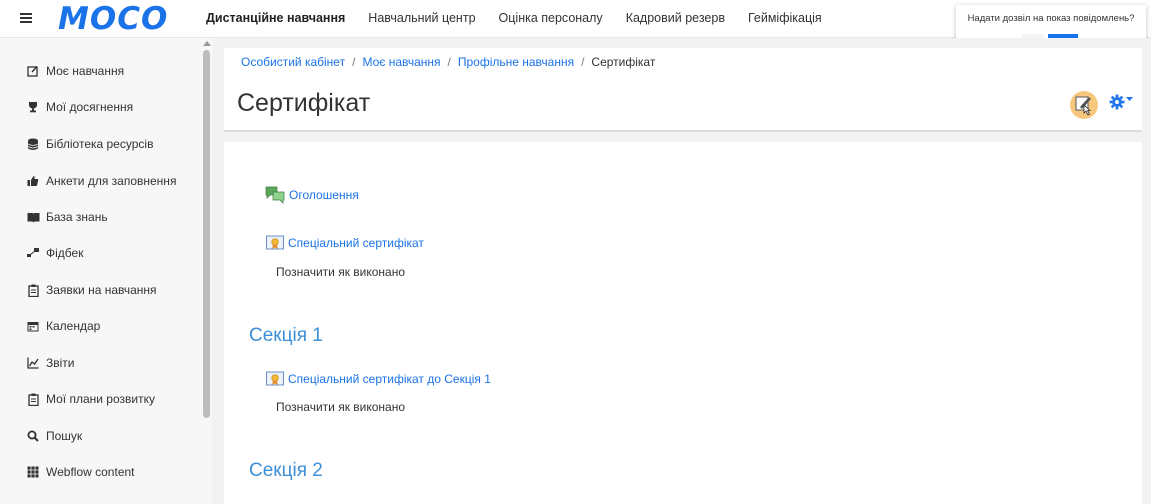  What do you see at coordinates (1051, 18) in the screenshot?
I see `notification-question: Надати дозвіл на показ повідомлень?` at bounding box center [1051, 18].